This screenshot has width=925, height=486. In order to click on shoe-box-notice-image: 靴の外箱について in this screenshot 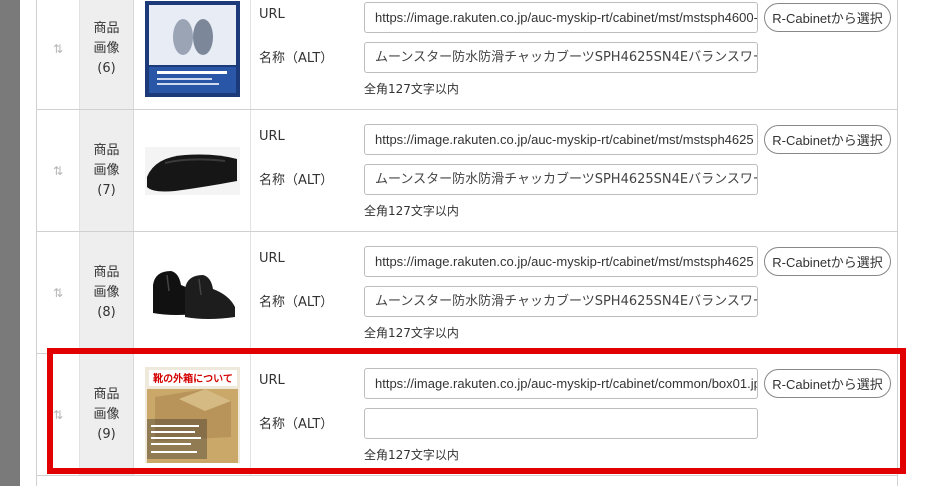, I will do `click(192, 414)`.